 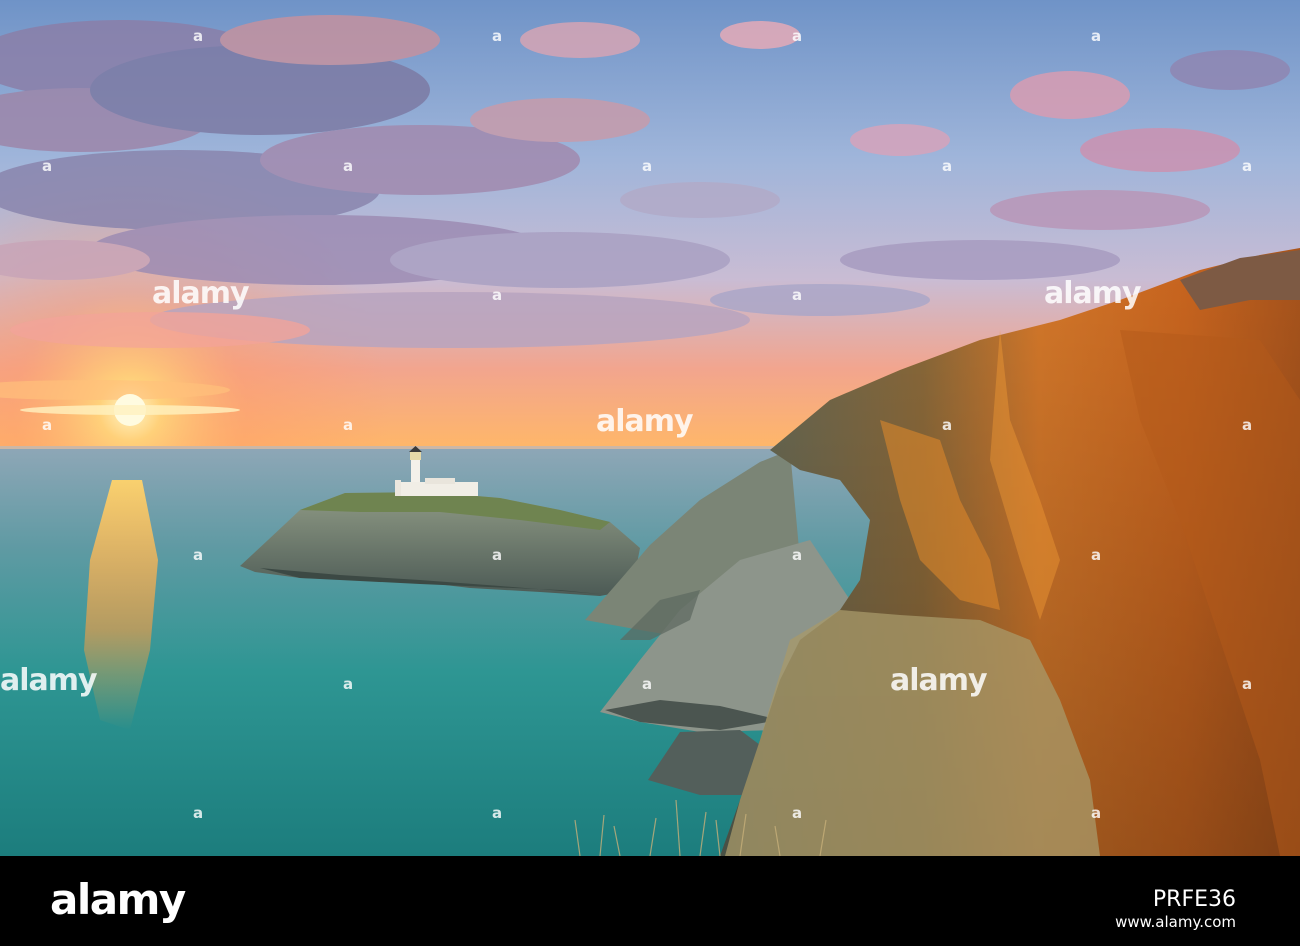 I want to click on footer-bar: alamy PRFE36 www.alamy.com, so click(x=650, y=901).